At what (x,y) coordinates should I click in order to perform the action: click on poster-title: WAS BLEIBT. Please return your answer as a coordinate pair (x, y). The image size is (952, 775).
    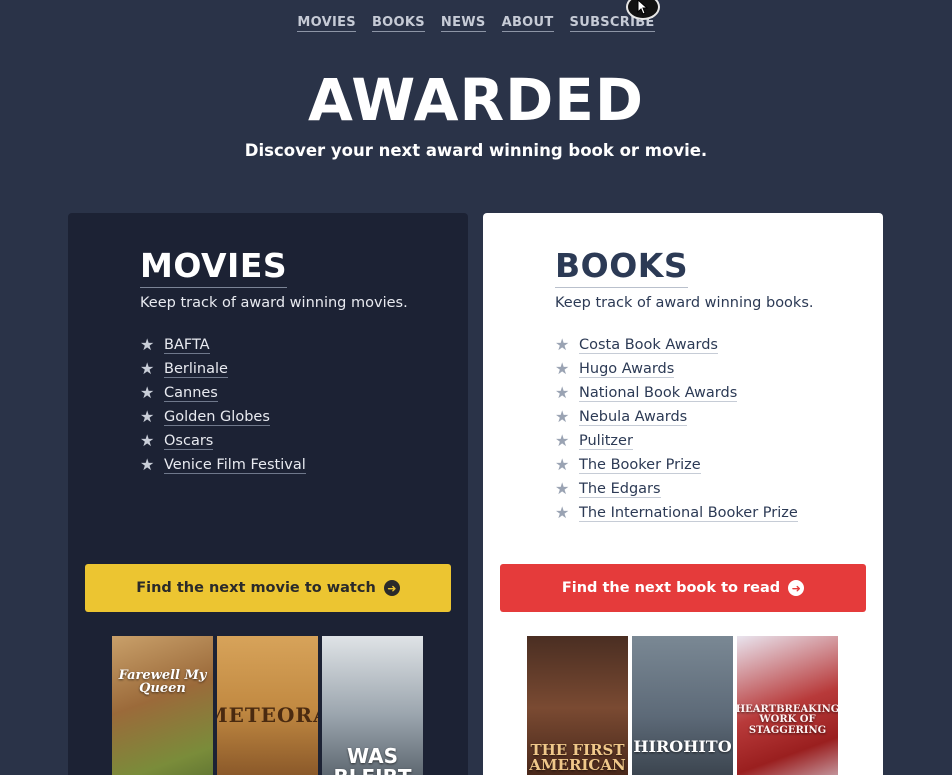
    Looking at the image, I should click on (373, 759).